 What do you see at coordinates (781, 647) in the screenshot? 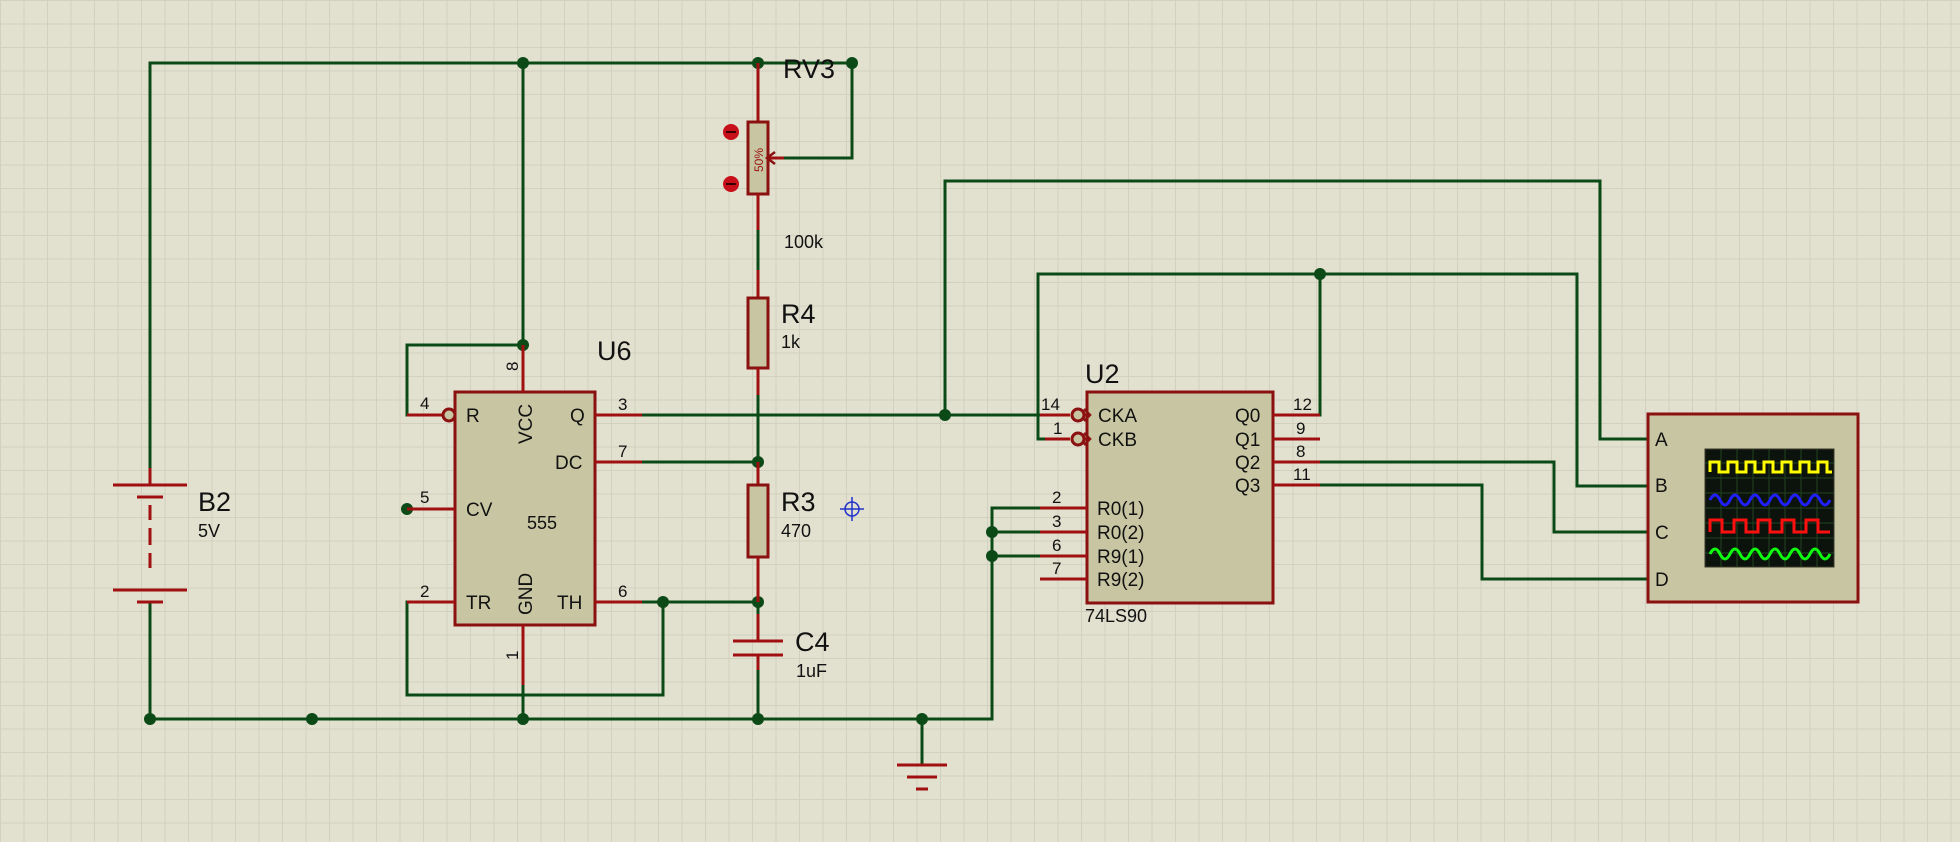
I see `capacitor-c4: C4 1uF` at bounding box center [781, 647].